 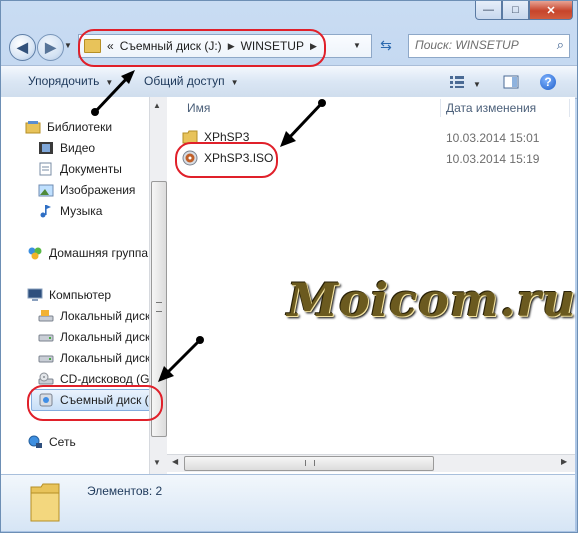 What do you see at coordinates (104, 379) in the screenshot?
I see `nav-label: CD-дисковод (G:` at bounding box center [104, 379].